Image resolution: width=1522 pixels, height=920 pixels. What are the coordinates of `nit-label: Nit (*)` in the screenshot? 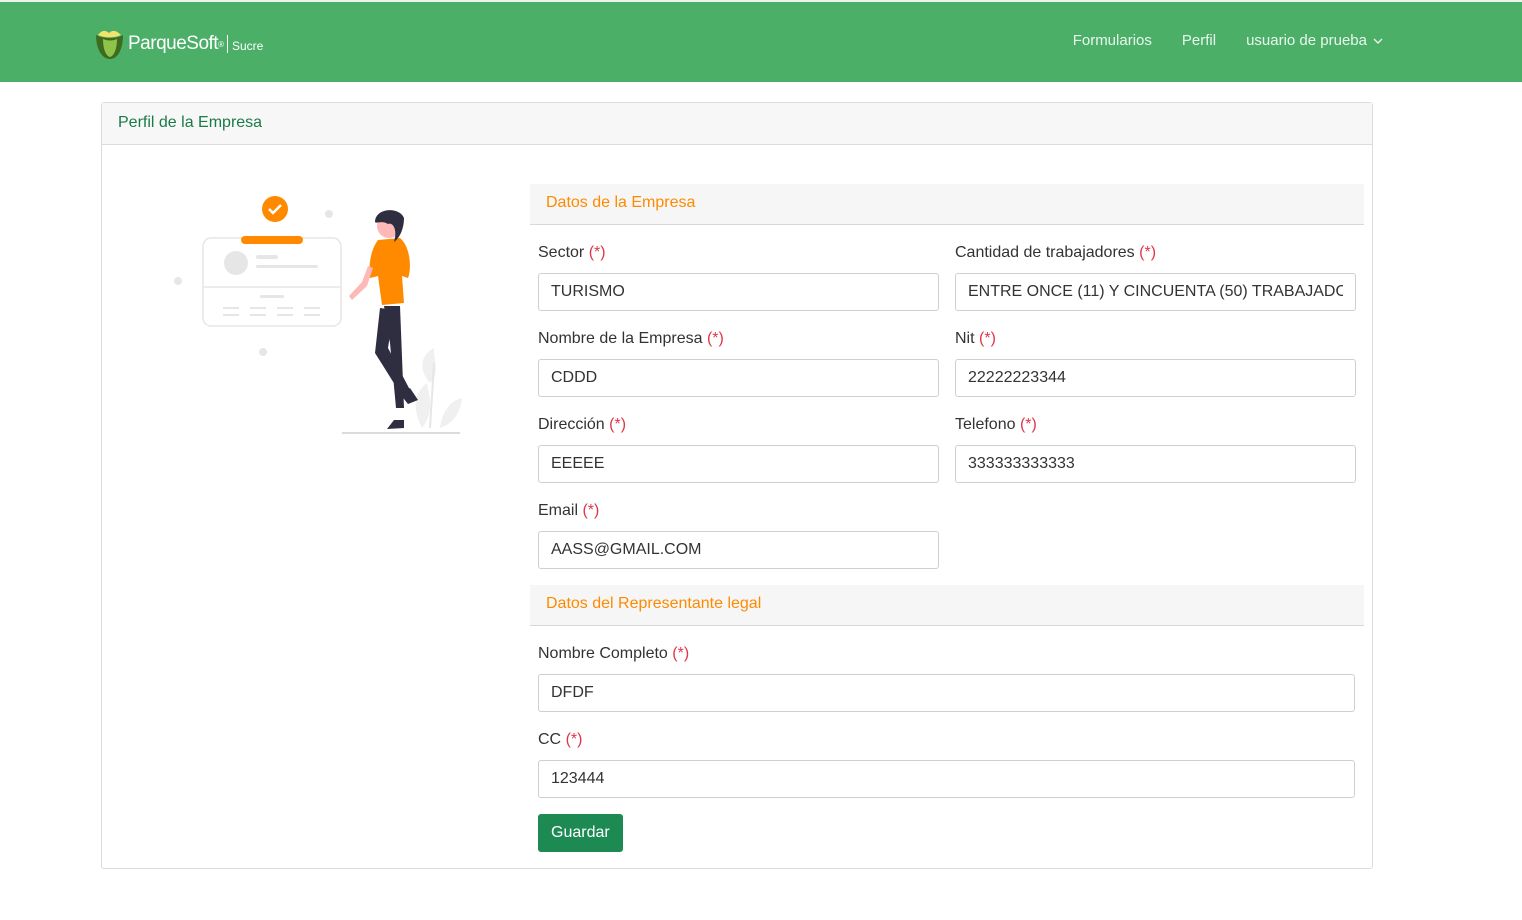 It's located at (975, 338).